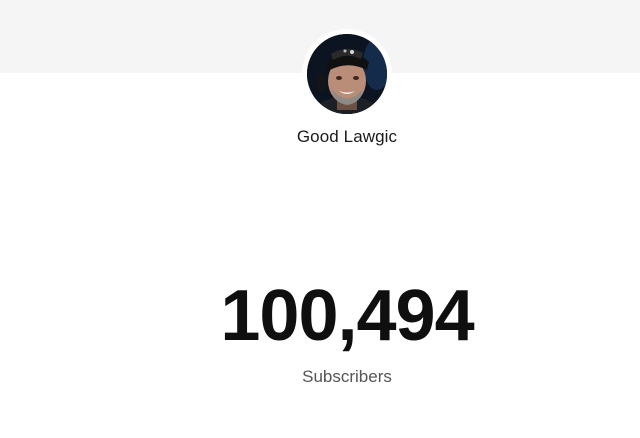  I want to click on avatar-photo-icon, so click(347, 74).